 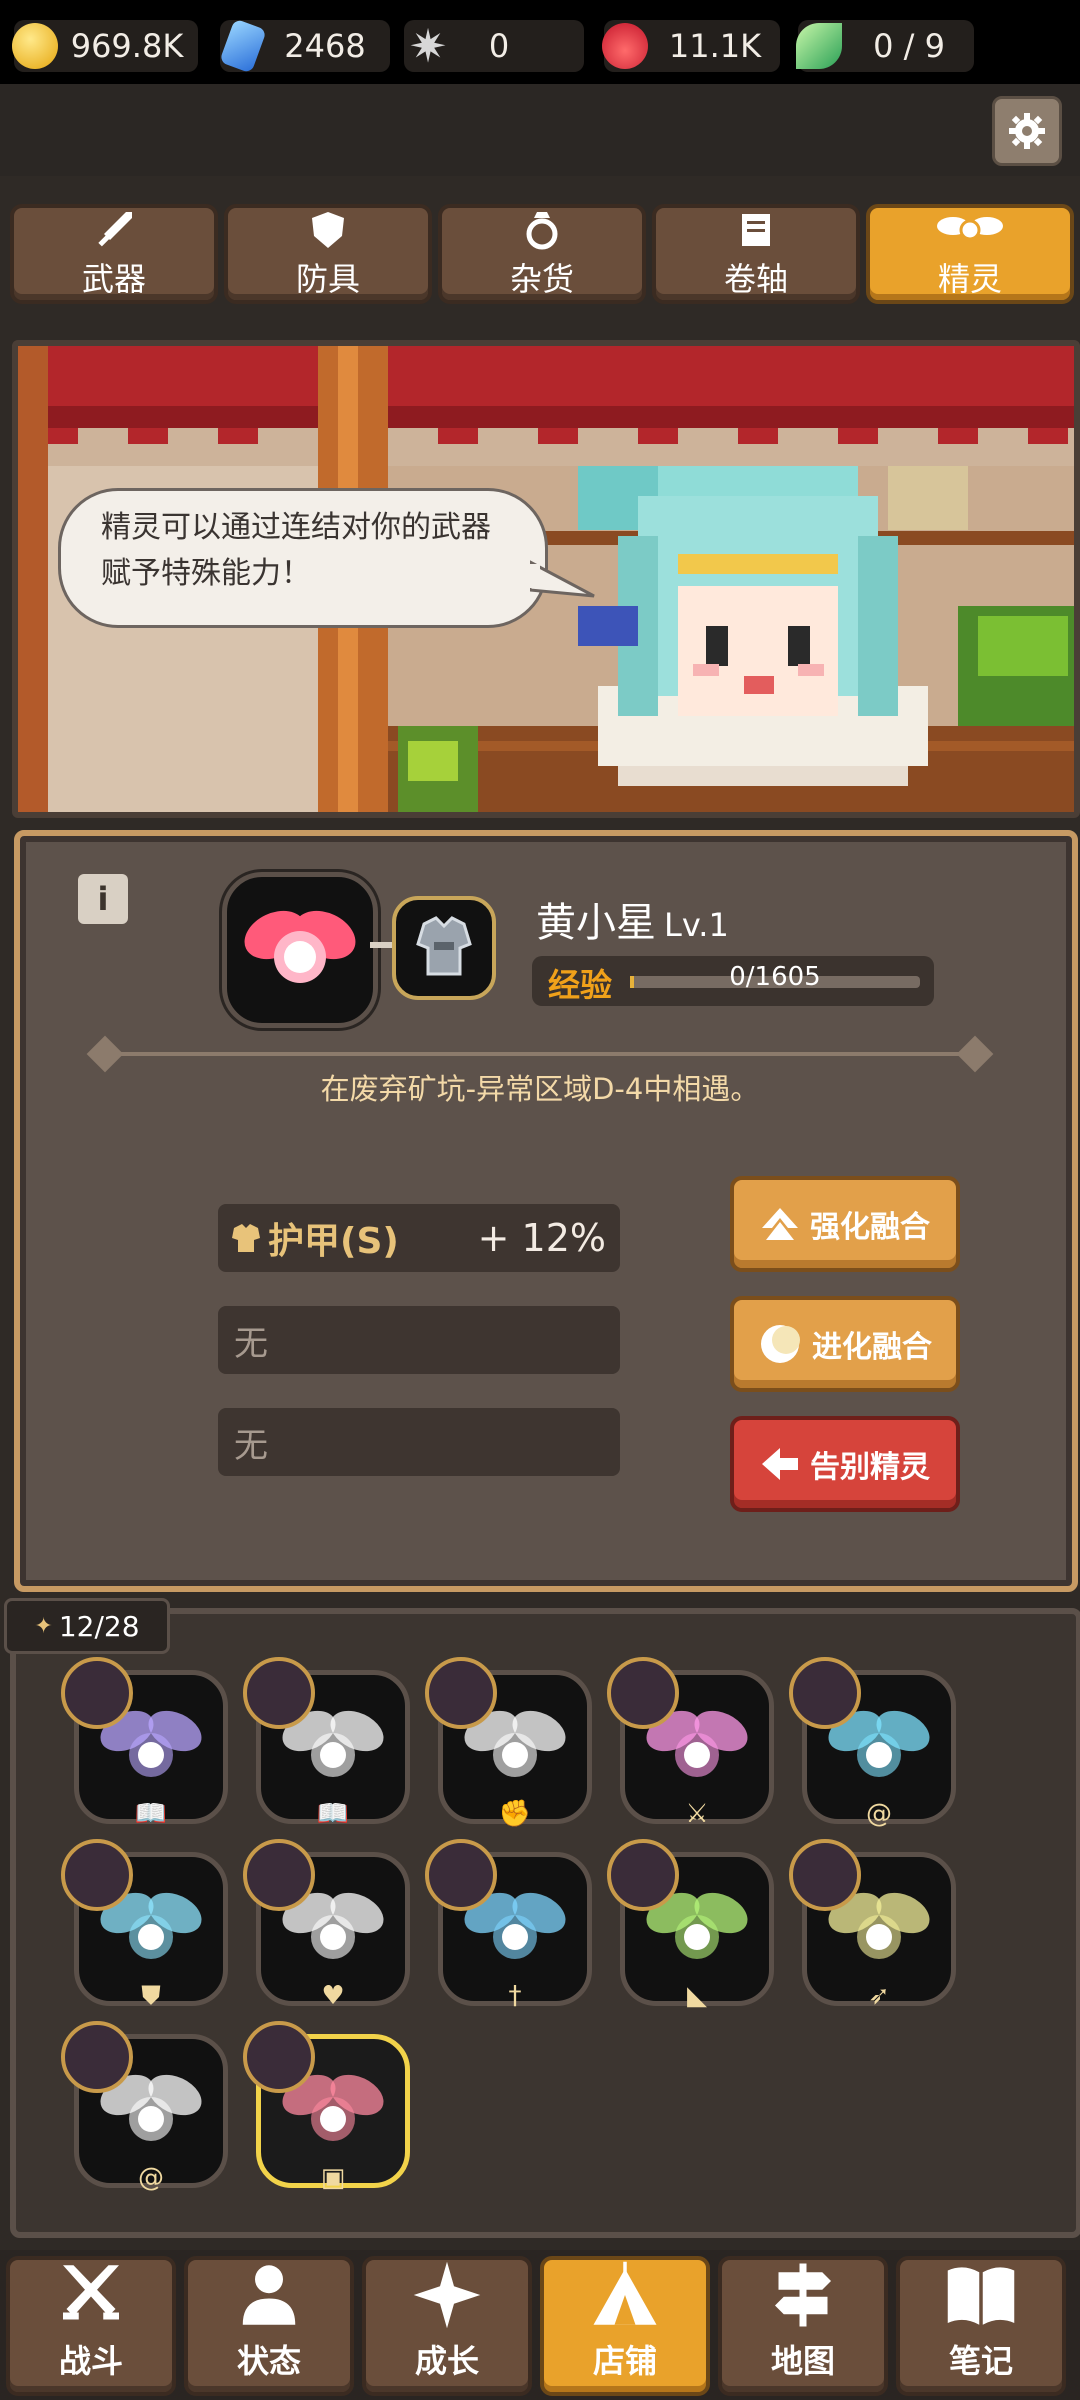 I want to click on fairy-slot: ◣, so click(x=690, y=1925).